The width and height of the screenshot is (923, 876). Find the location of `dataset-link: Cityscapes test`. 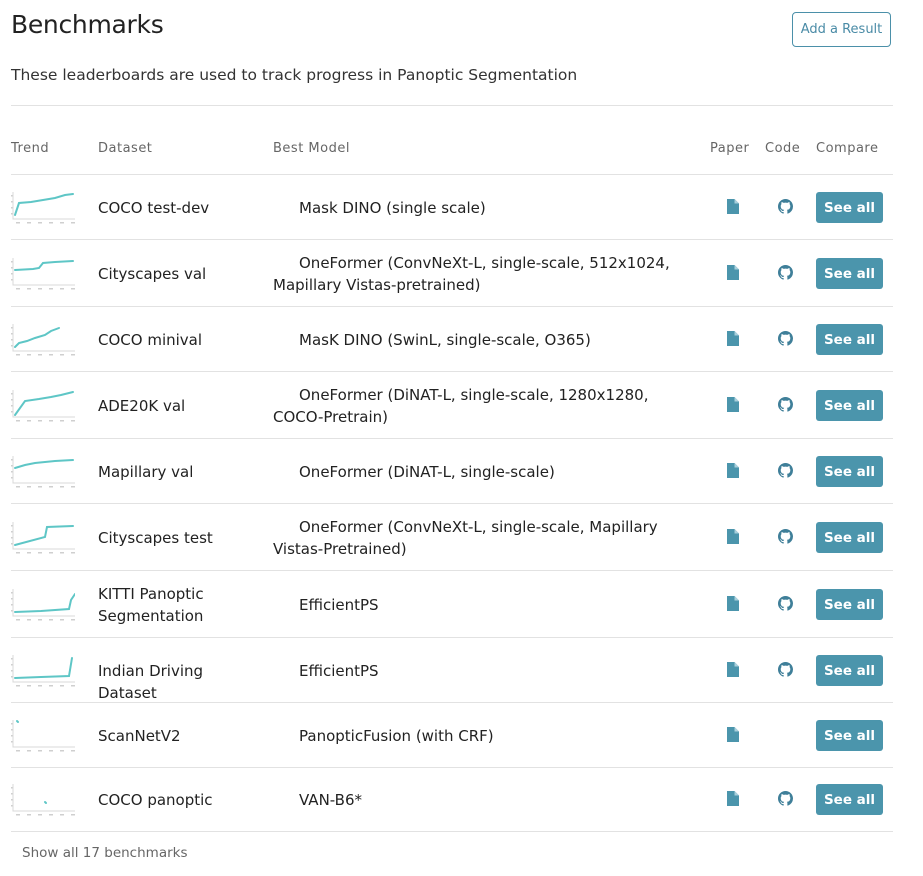

dataset-link: Cityscapes test is located at coordinates (178, 538).